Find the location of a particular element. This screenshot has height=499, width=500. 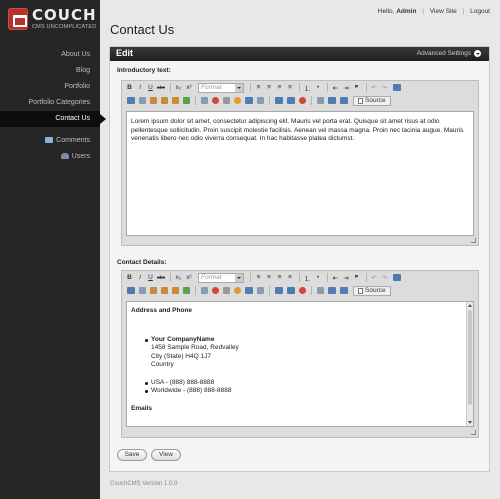

sidebar-item-portfolio-categories: Portfolio Categories is located at coordinates (50, 103).